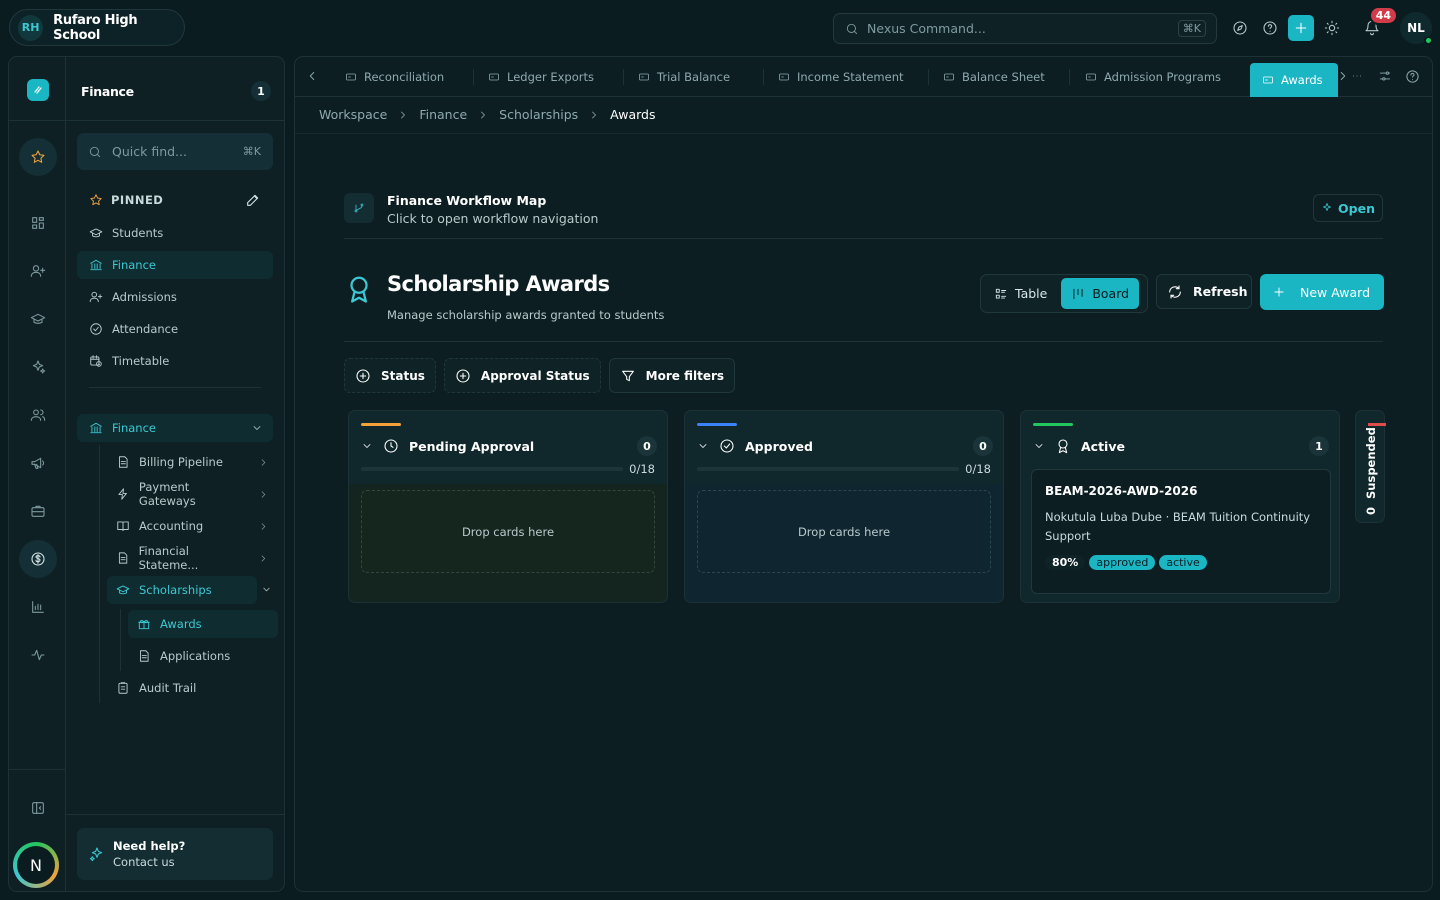 The height and width of the screenshot is (900, 1440). I want to click on notifications-button: 44, so click(1379, 24).